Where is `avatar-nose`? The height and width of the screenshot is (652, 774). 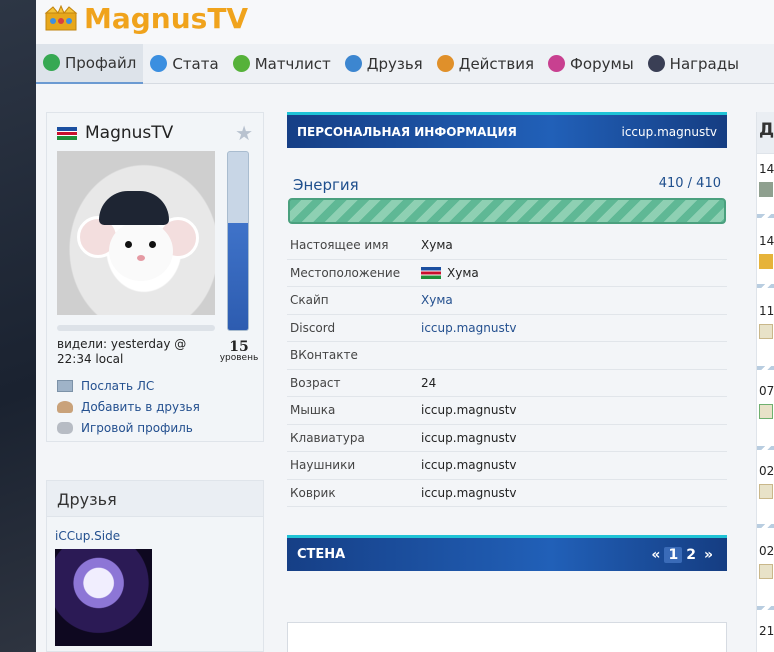 avatar-nose is located at coordinates (141, 258).